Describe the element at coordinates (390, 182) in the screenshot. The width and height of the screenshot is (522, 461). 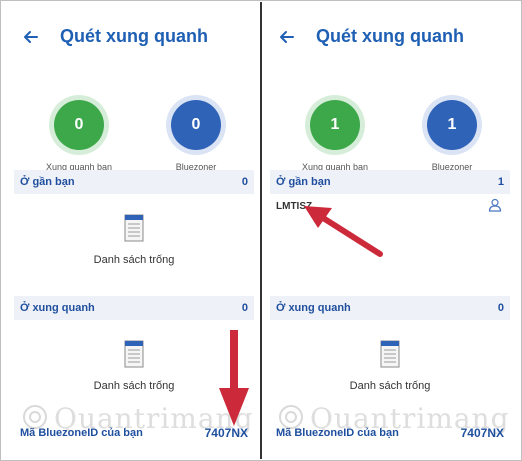
I see `near-section-header: Ở gần bạn 1` at that location.